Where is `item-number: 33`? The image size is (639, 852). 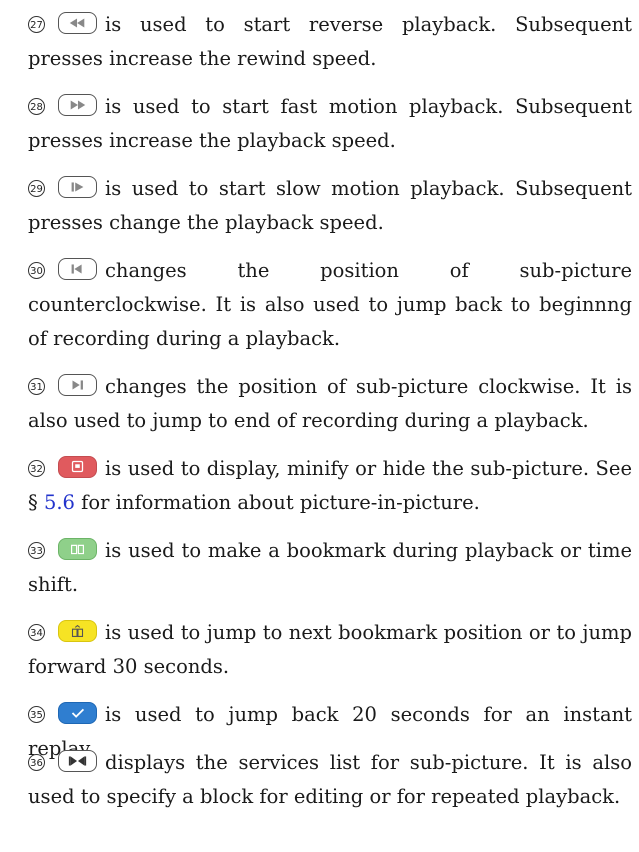 item-number: 33 is located at coordinates (36, 550).